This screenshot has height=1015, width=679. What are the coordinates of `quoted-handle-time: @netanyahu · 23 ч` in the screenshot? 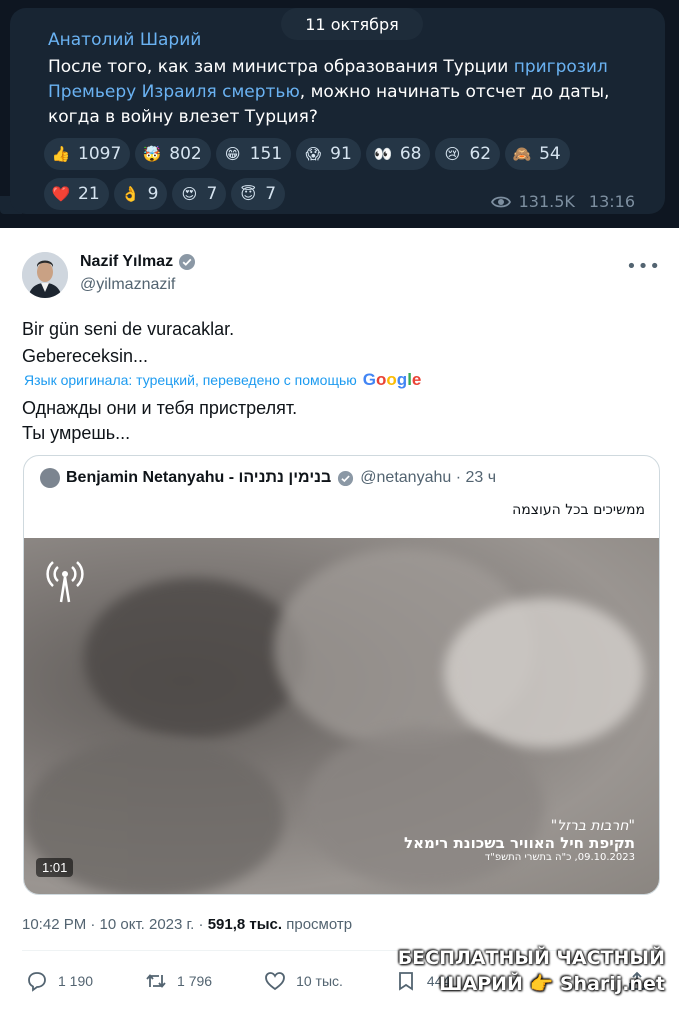 It's located at (428, 477).